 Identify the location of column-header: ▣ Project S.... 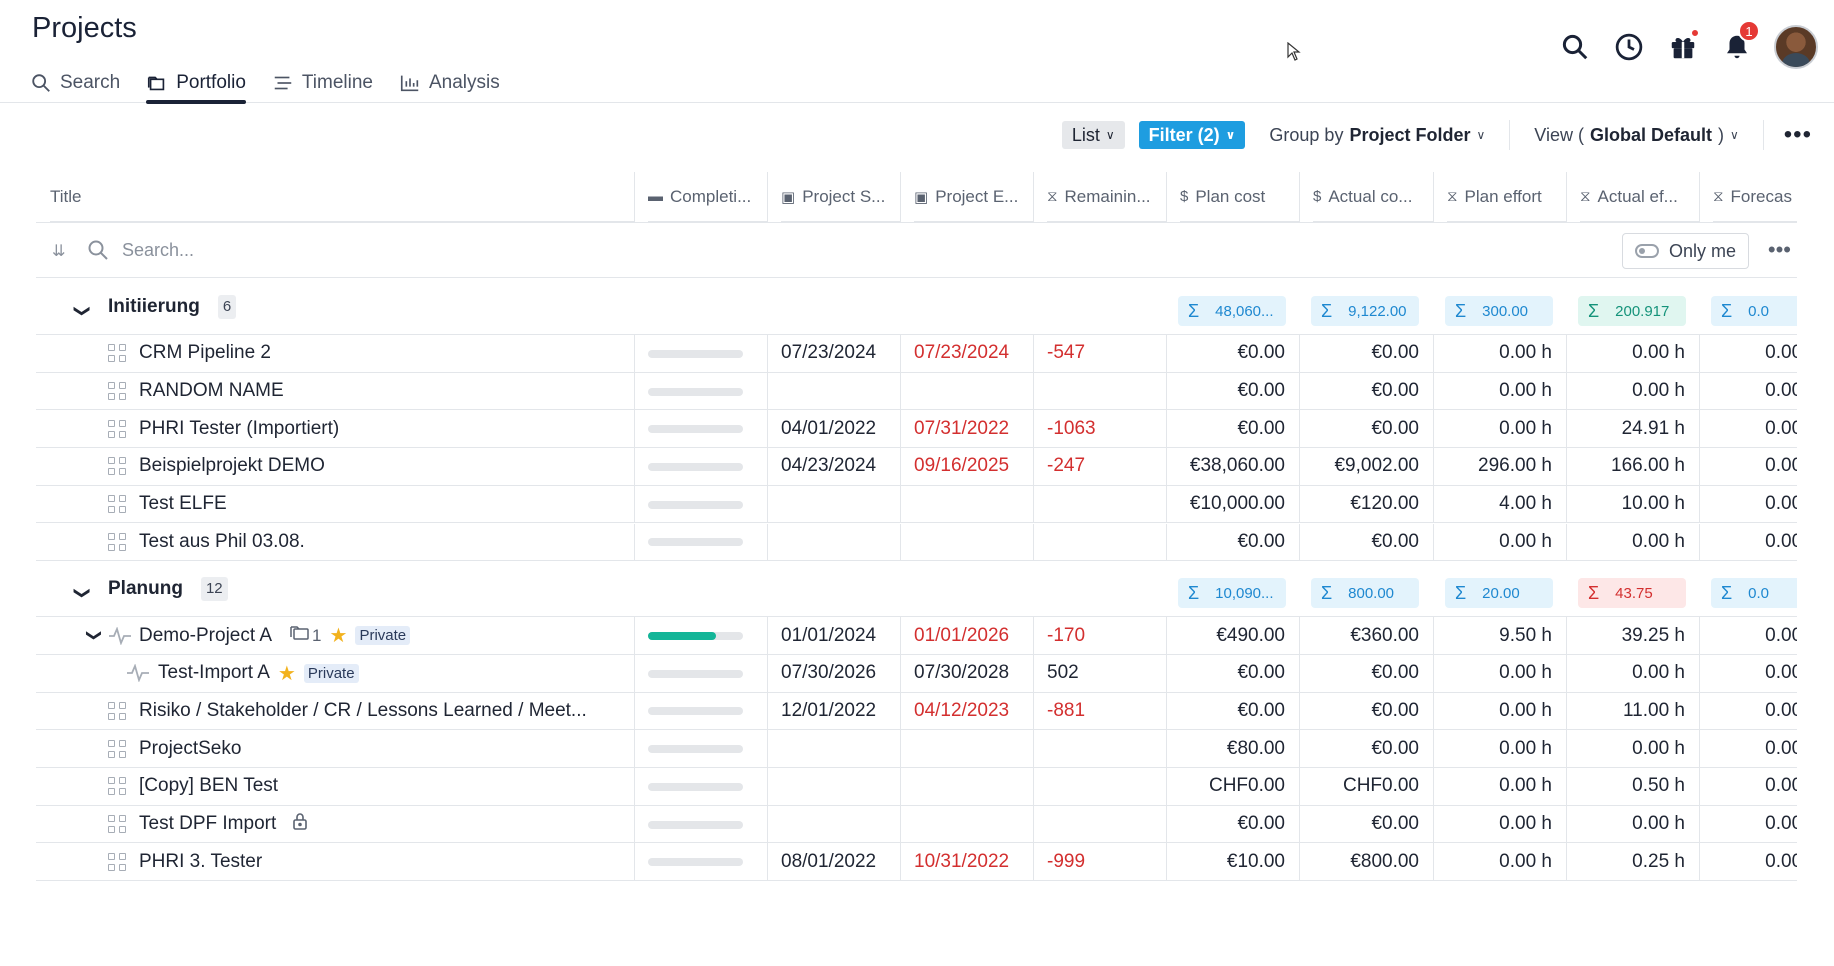
(840, 197).